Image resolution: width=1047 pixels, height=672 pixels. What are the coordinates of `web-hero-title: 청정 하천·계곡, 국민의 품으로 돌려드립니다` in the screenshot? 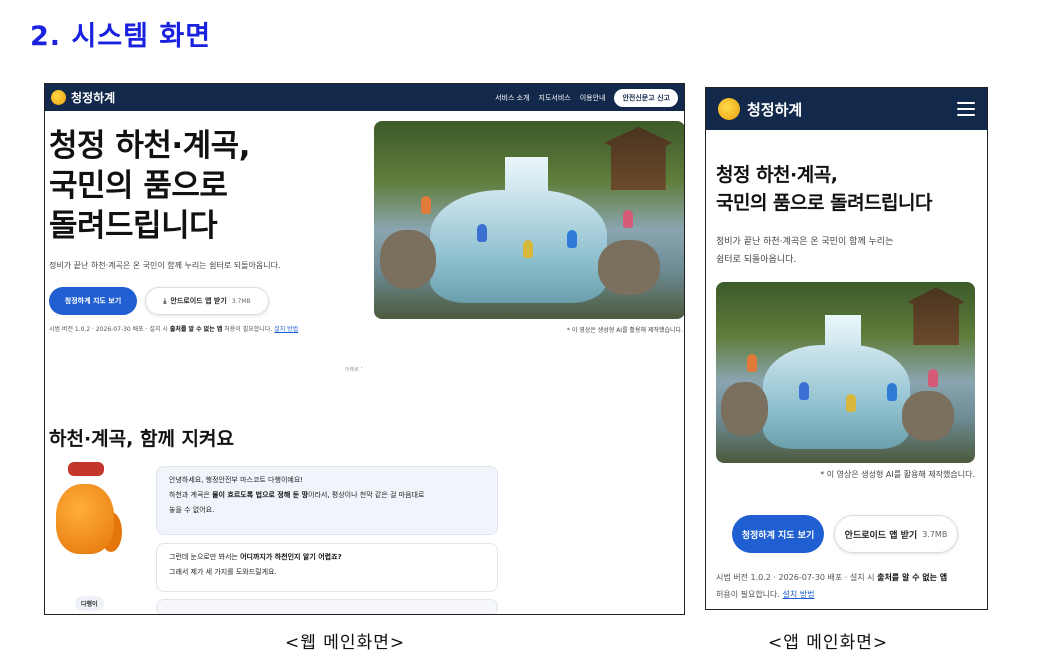 It's located at (204, 186).